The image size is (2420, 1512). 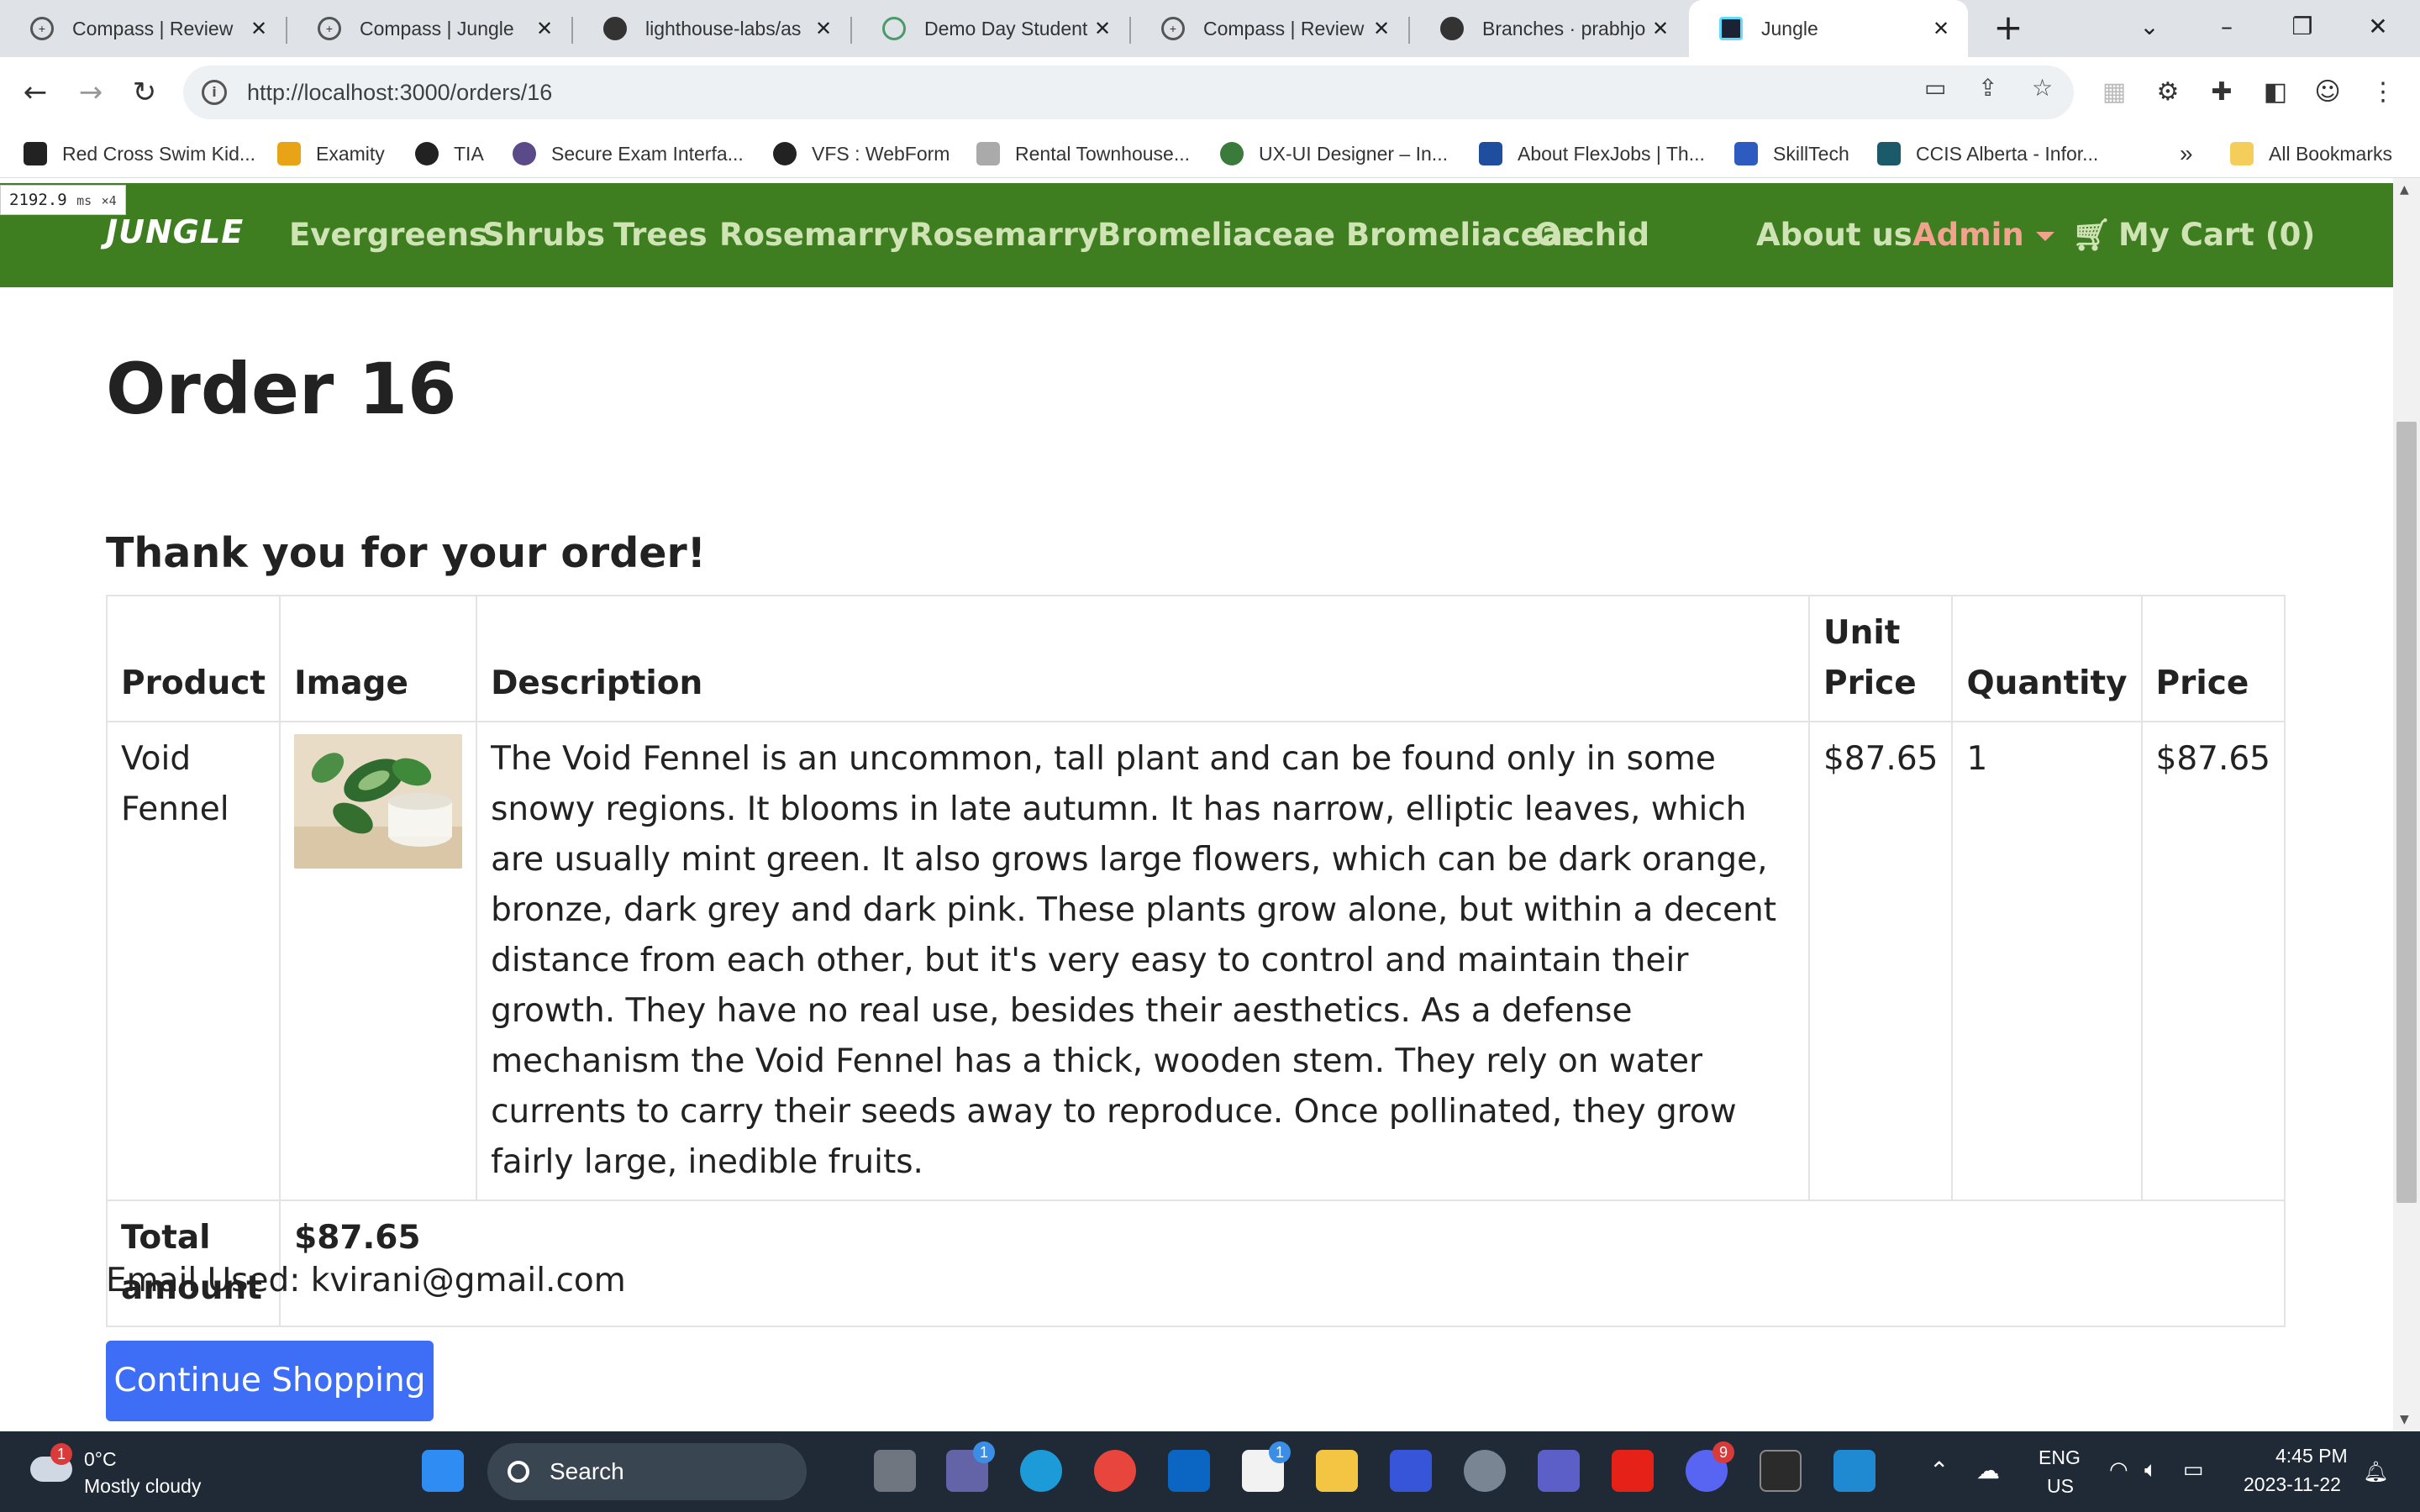 I want to click on nav-link-rosemarry-2: Rosemarry, so click(x=1003, y=235).